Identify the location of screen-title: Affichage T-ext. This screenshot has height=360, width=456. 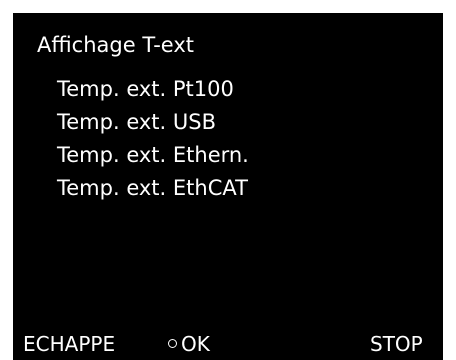
(116, 45).